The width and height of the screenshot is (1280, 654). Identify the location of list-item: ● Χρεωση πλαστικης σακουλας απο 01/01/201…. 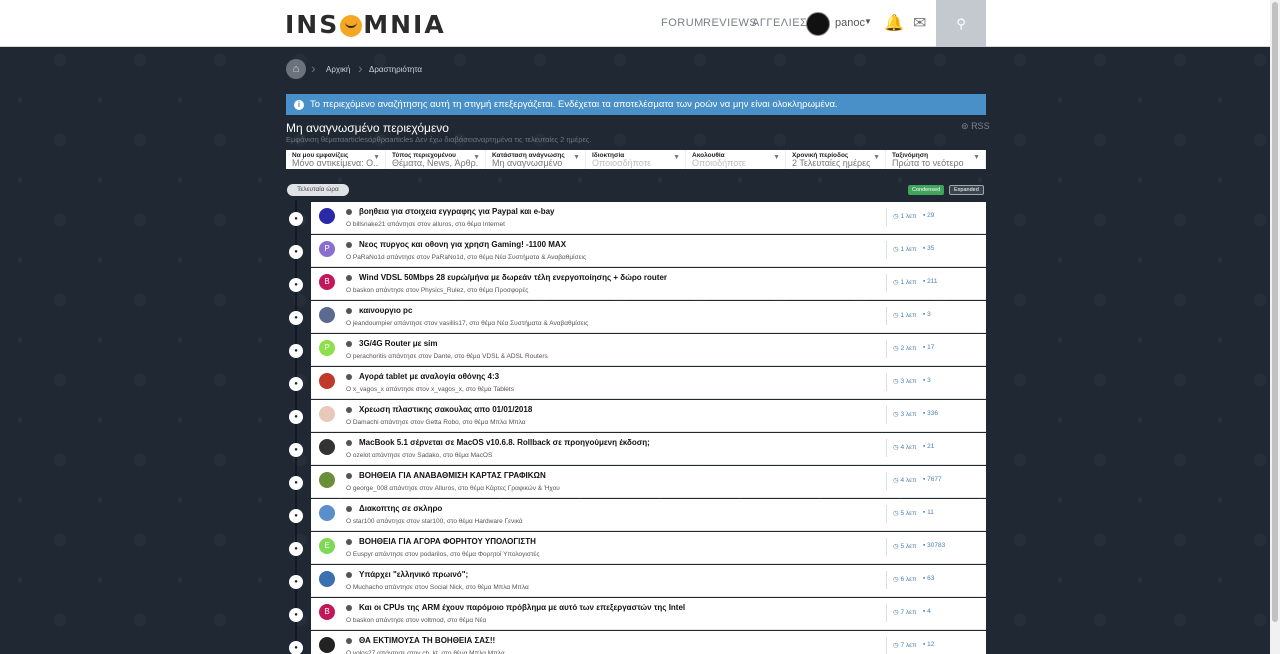
(637, 416).